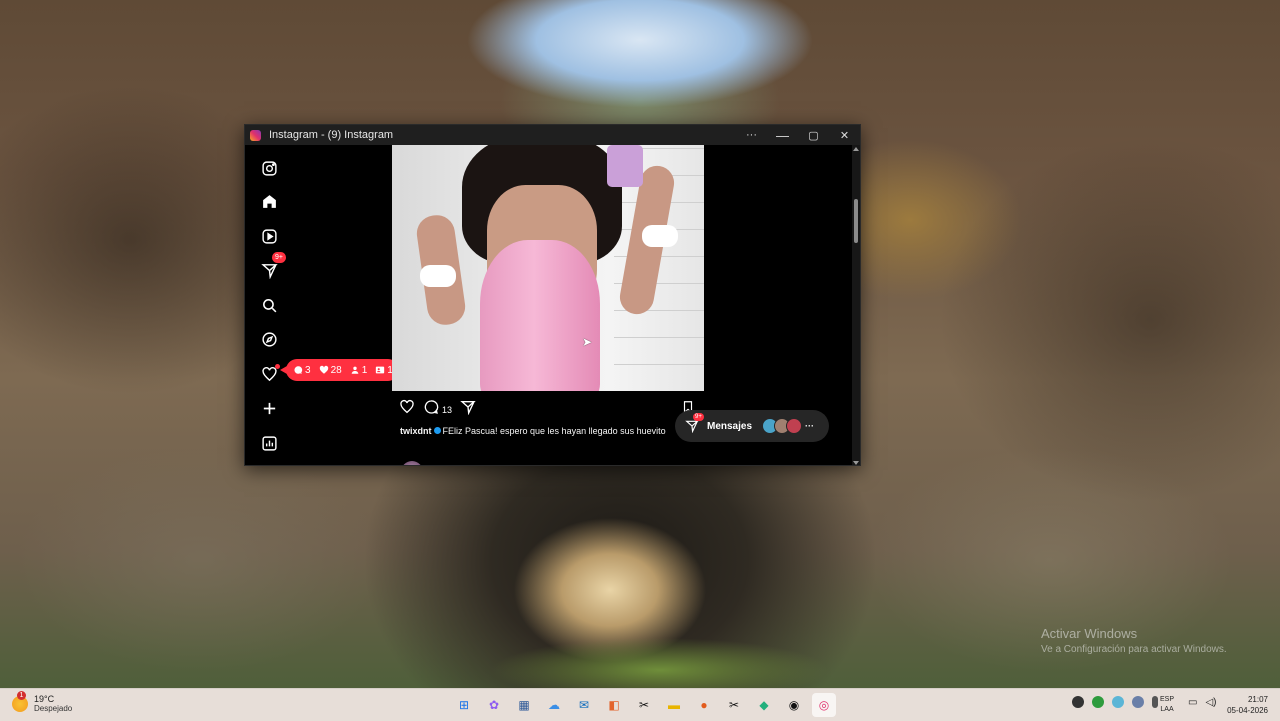  What do you see at coordinates (416, 431) in the screenshot?
I see `post-username: twixdnt` at bounding box center [416, 431].